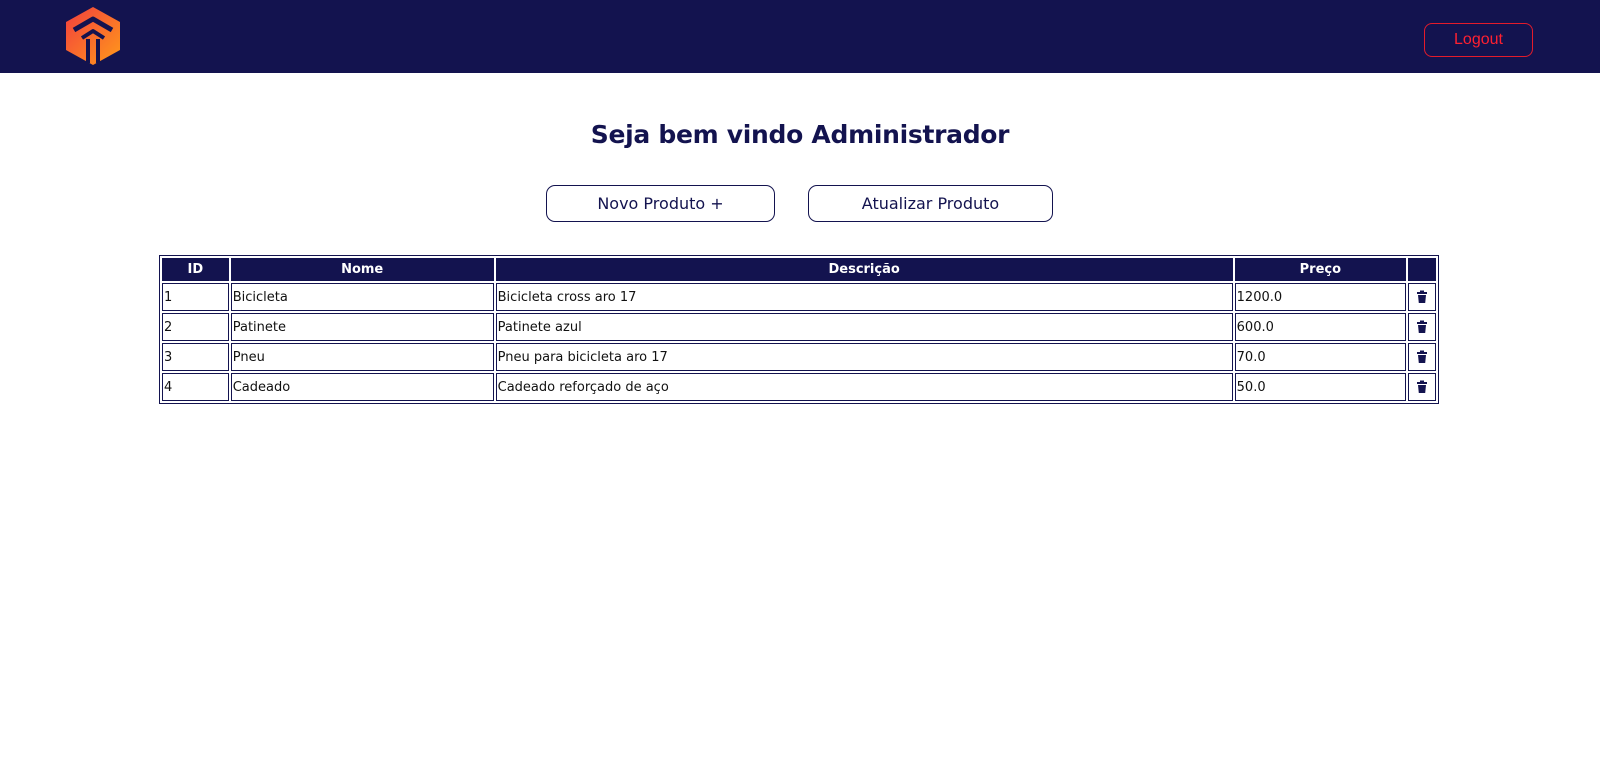 The width and height of the screenshot is (1600, 764). What do you see at coordinates (195, 297) in the screenshot?
I see `cell-id: 1` at bounding box center [195, 297].